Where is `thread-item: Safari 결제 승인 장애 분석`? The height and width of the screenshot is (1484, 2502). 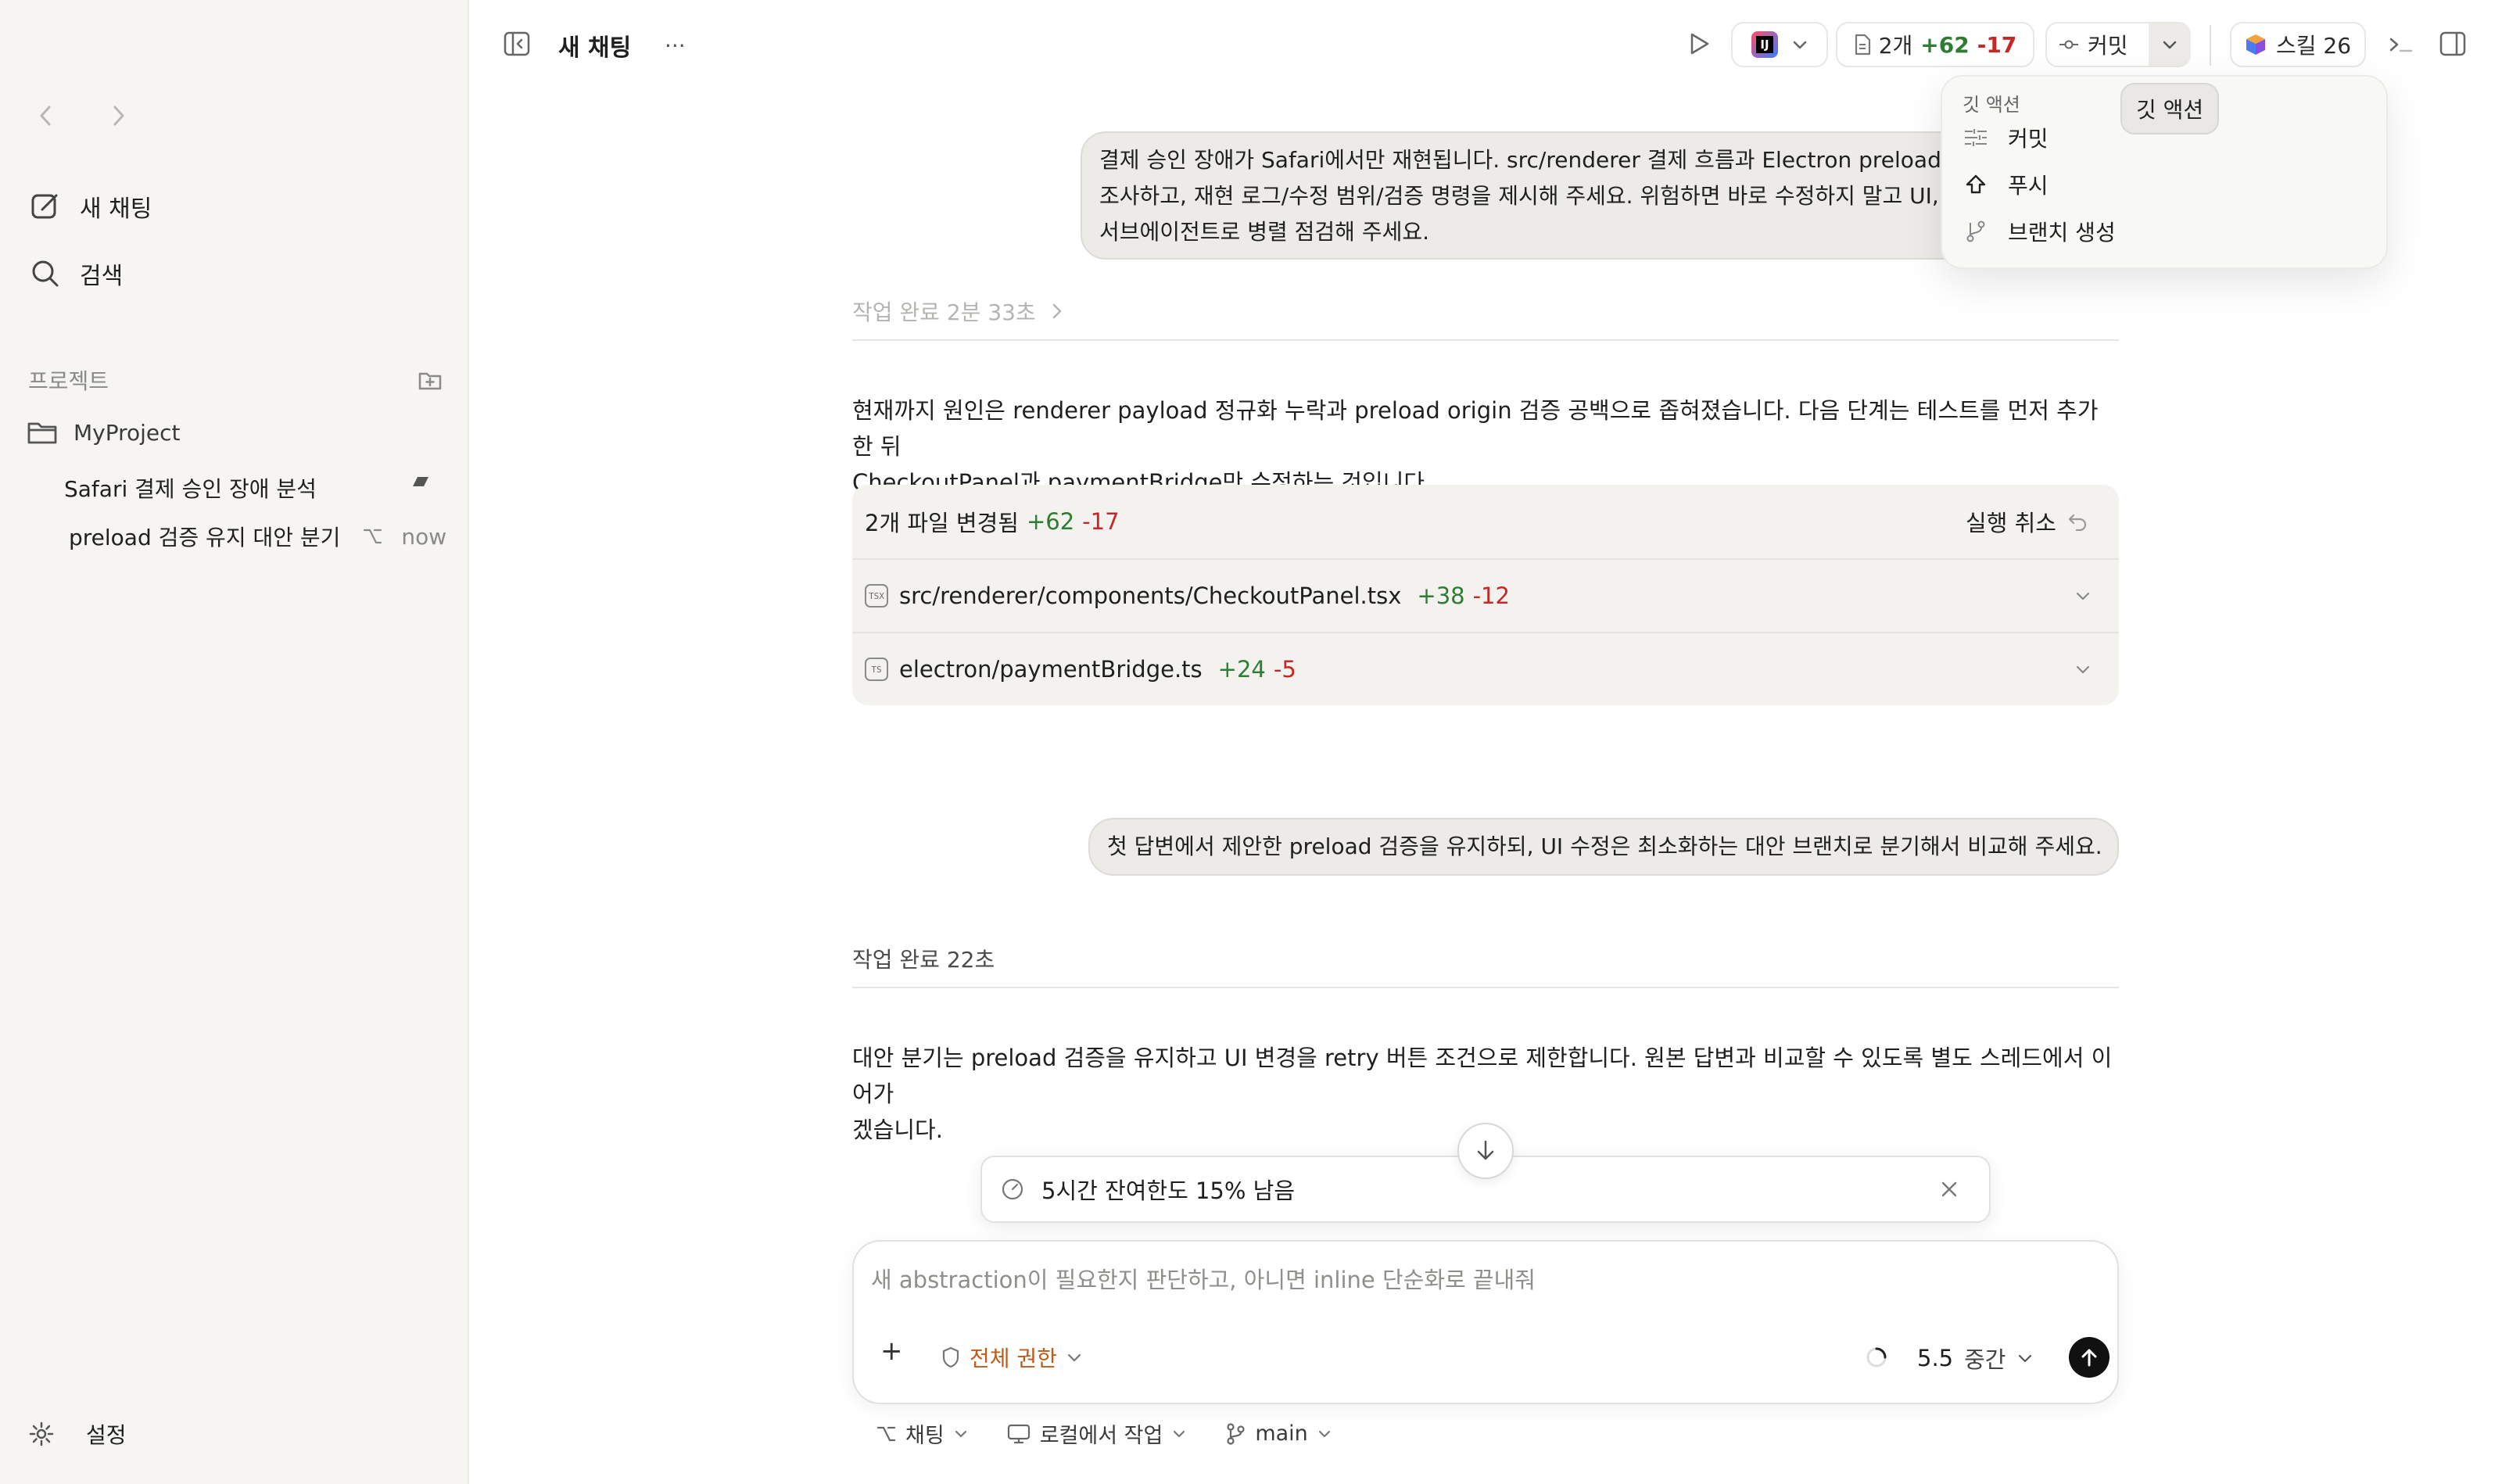 thread-item: Safari 결제 승인 장애 분석 is located at coordinates (190, 488).